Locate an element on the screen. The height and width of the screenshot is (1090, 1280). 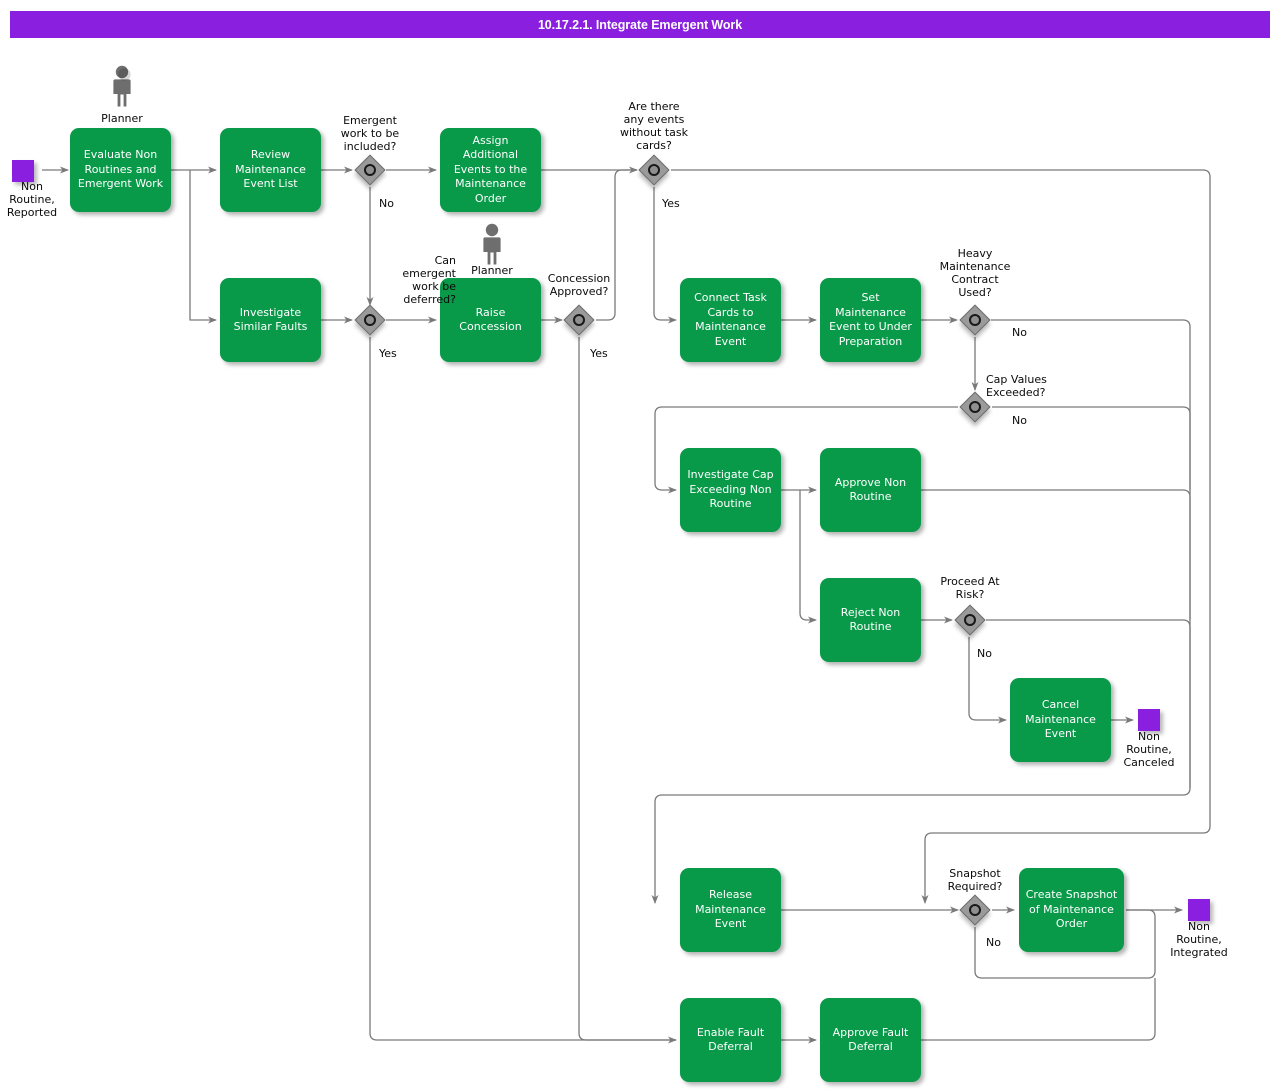
gateway-concession-approved is located at coordinates (579, 320).